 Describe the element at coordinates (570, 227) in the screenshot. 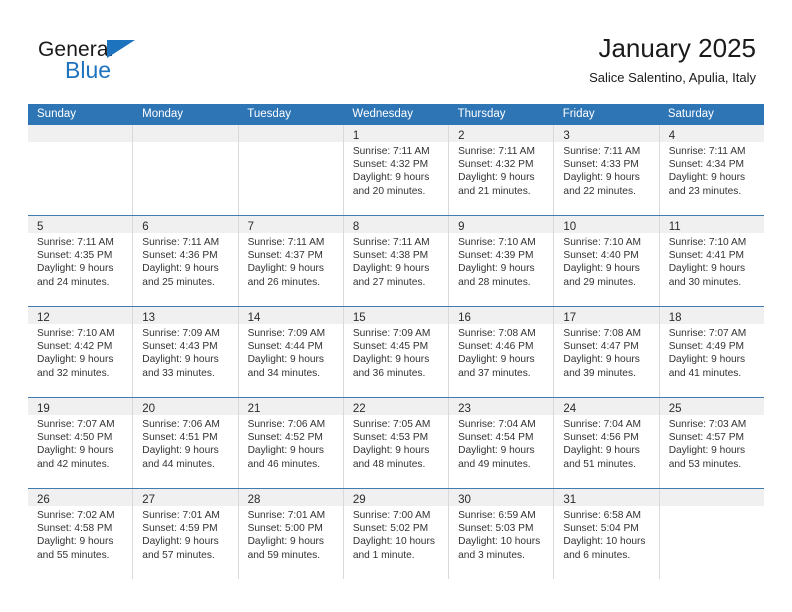

I see `day-number: 10` at that location.